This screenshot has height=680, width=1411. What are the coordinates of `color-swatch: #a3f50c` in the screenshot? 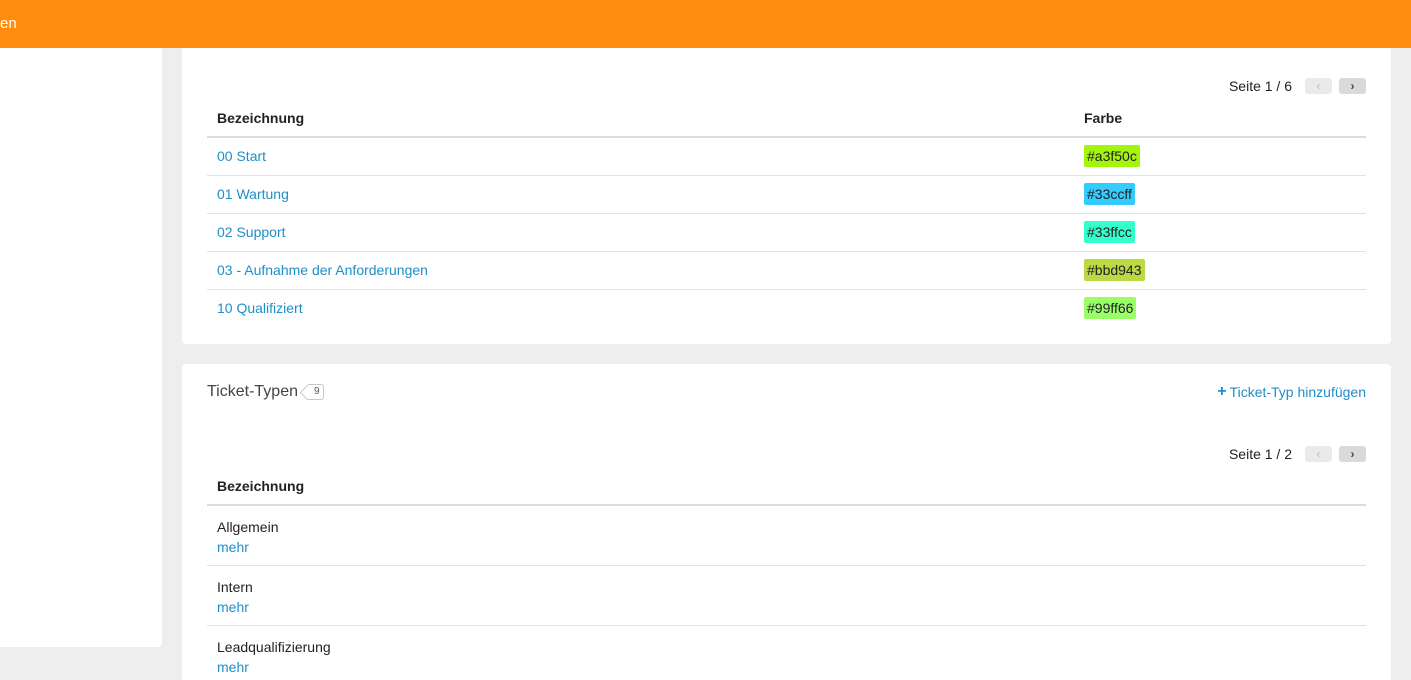 It's located at (1112, 156).